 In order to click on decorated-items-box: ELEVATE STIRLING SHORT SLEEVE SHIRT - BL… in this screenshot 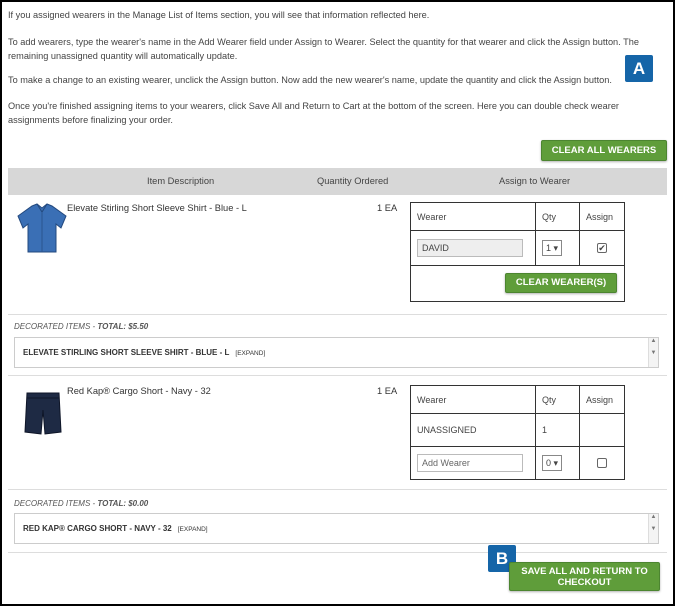, I will do `click(336, 352)`.